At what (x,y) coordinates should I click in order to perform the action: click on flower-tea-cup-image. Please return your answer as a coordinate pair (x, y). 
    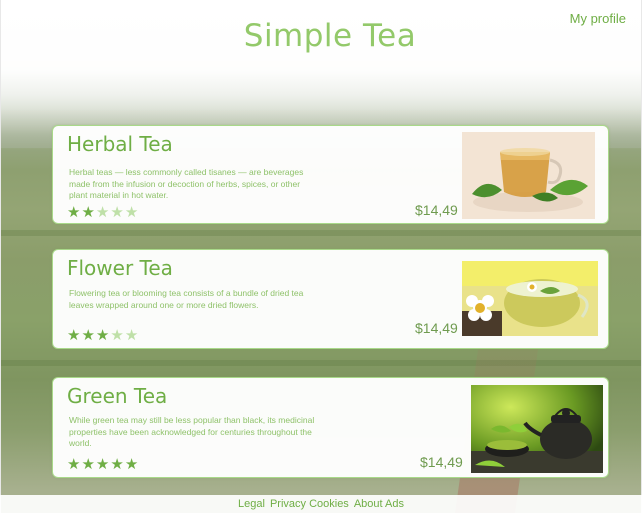
    Looking at the image, I should click on (530, 298).